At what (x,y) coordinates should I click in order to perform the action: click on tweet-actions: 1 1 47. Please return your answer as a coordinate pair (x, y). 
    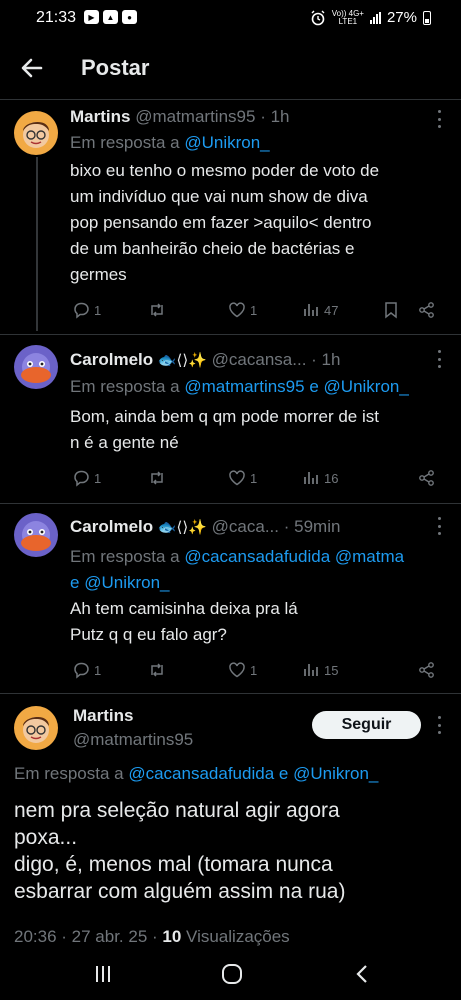
    Looking at the image, I should click on (258, 310).